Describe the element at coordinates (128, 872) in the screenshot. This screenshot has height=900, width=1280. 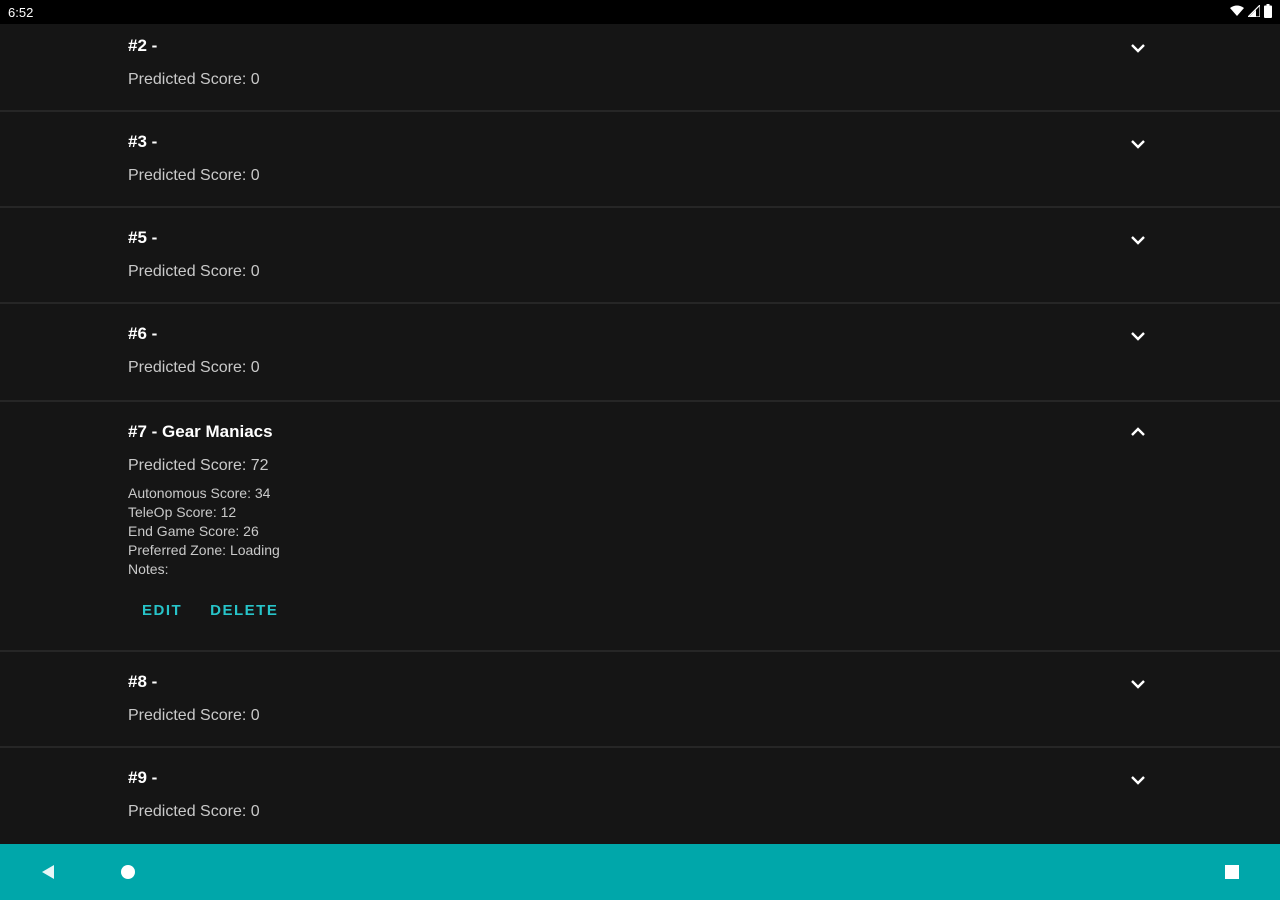
I see `home-icon` at that location.